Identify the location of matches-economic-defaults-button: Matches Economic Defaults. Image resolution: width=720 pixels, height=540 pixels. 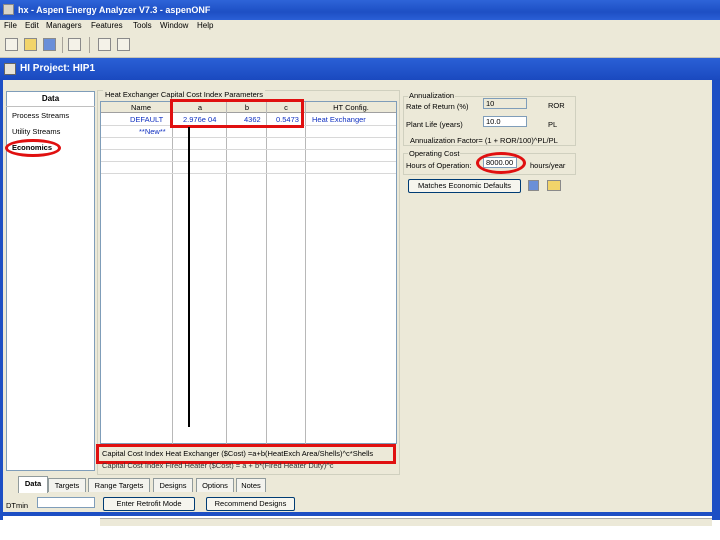
(464, 186).